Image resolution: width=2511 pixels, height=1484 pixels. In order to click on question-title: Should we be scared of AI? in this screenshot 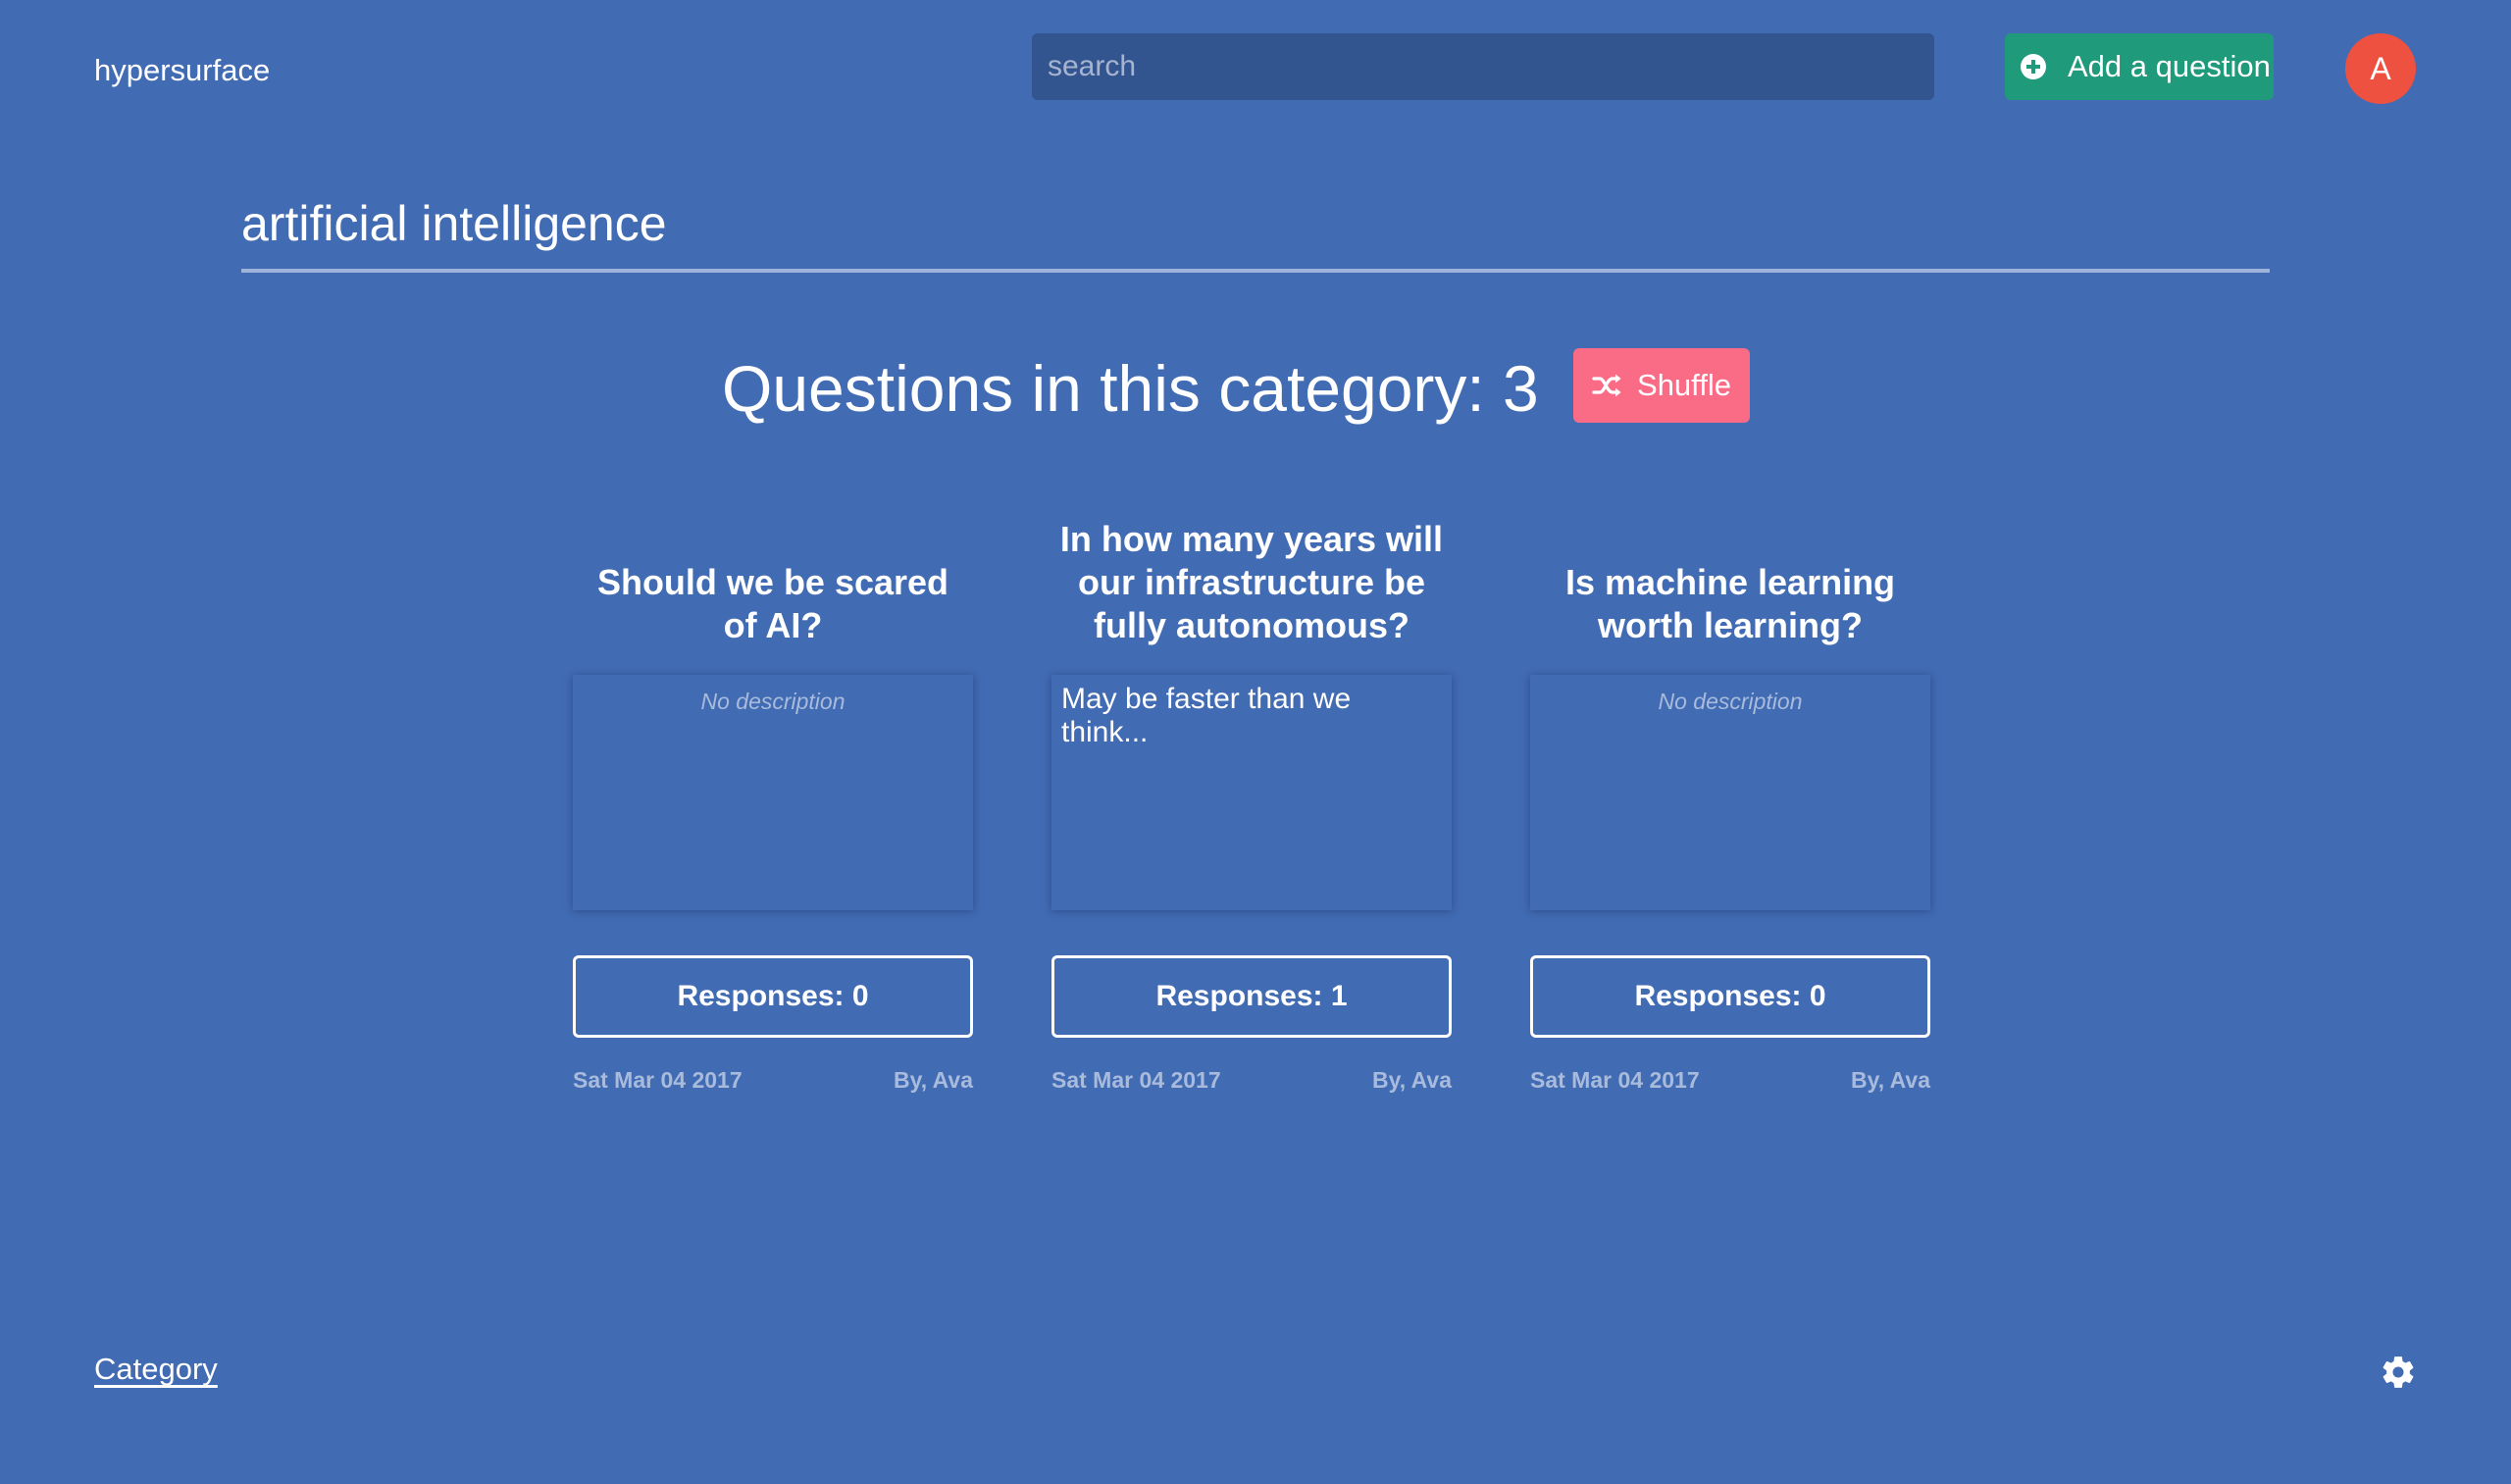, I will do `click(773, 604)`.